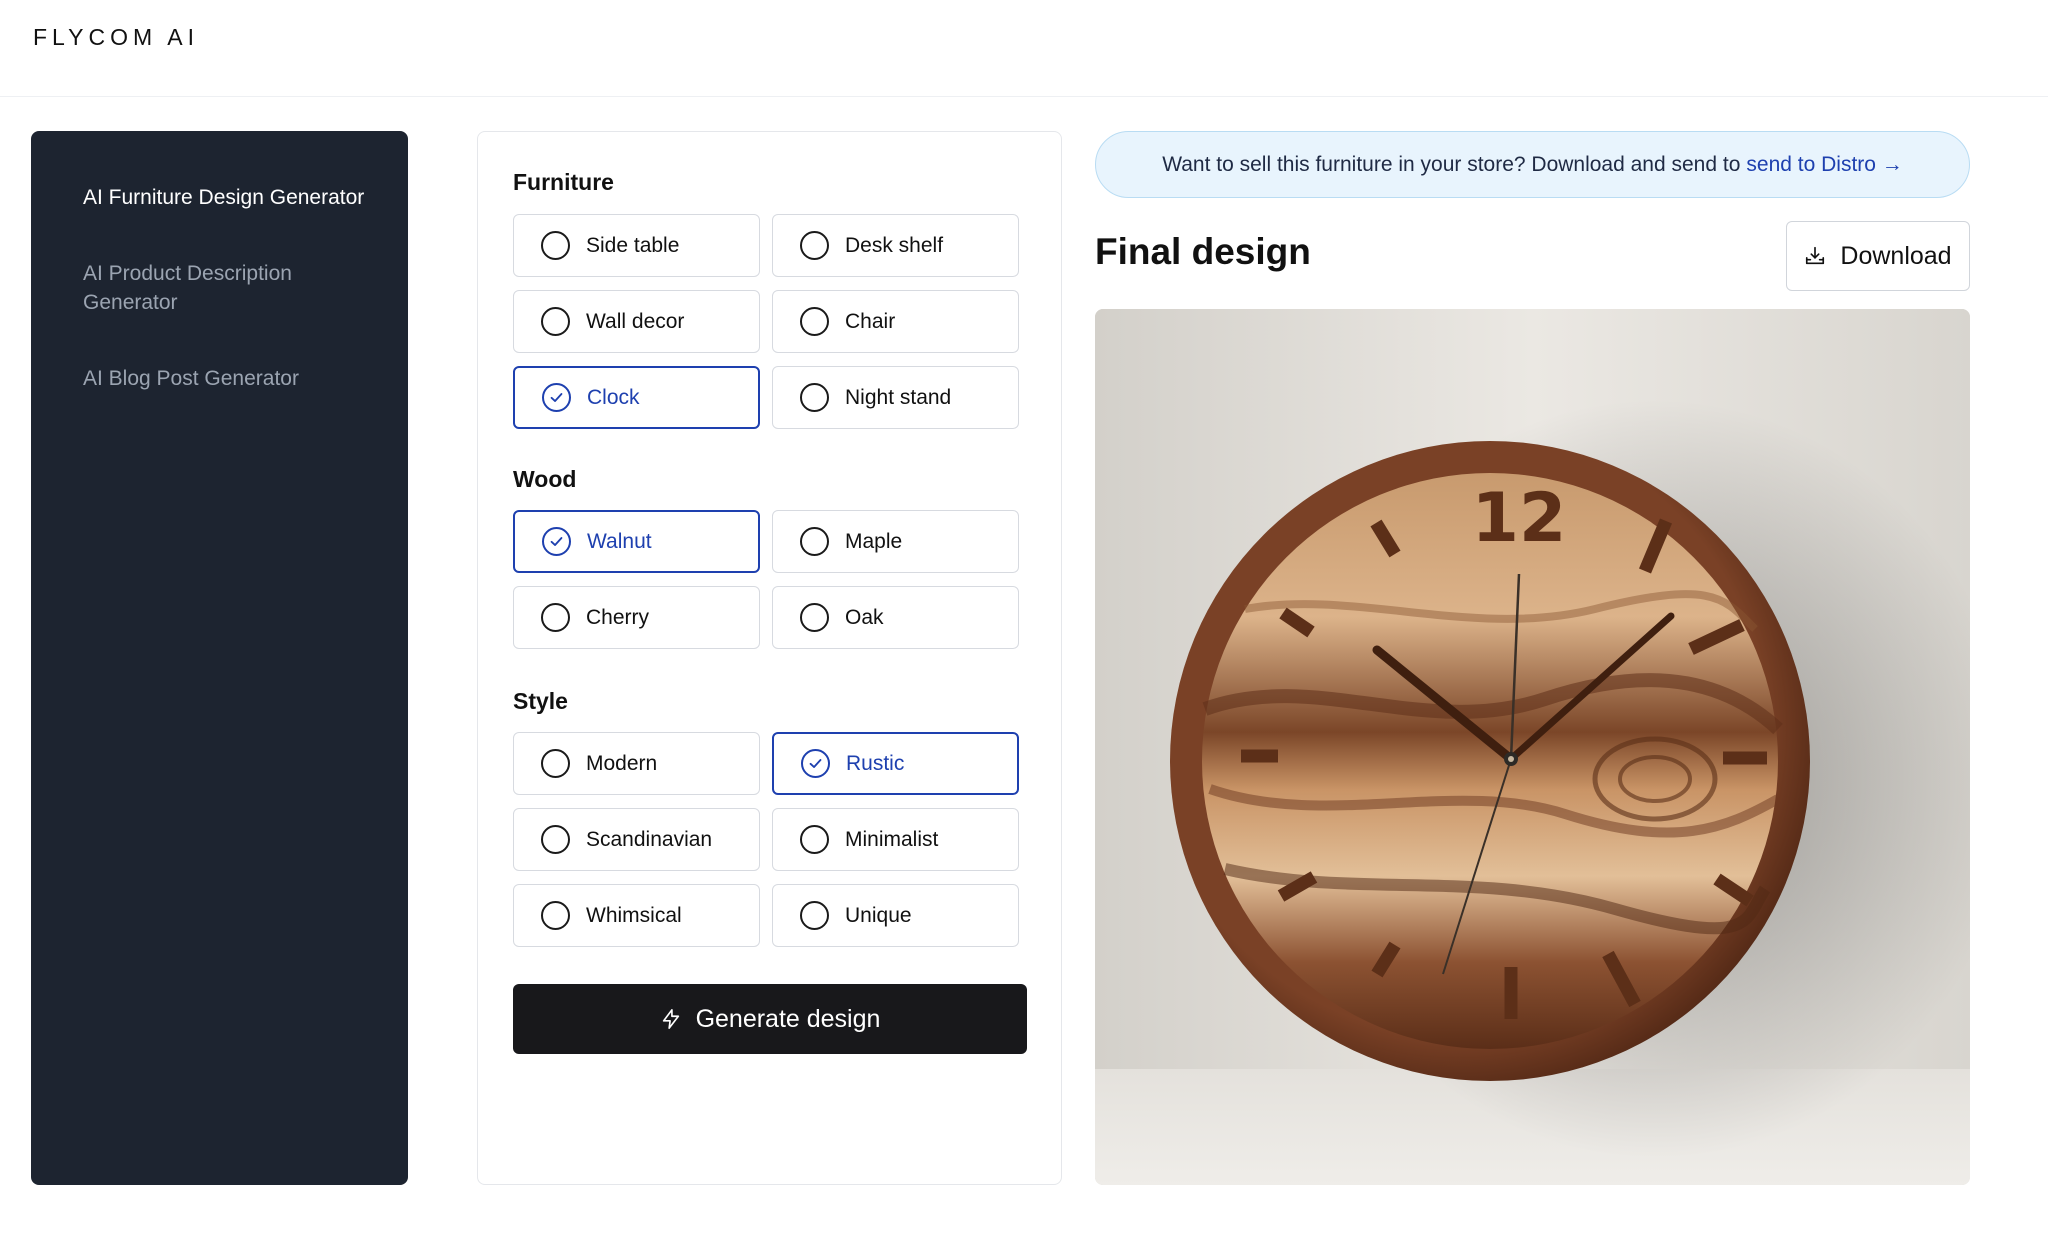  What do you see at coordinates (875, 763) in the screenshot?
I see `style-option-label: Rustic` at bounding box center [875, 763].